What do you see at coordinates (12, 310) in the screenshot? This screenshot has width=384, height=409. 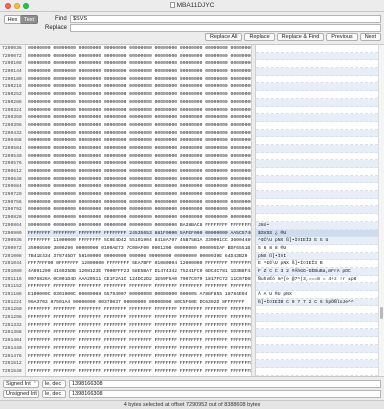 I see `offset-row: 7291260` at bounding box center [12, 310].